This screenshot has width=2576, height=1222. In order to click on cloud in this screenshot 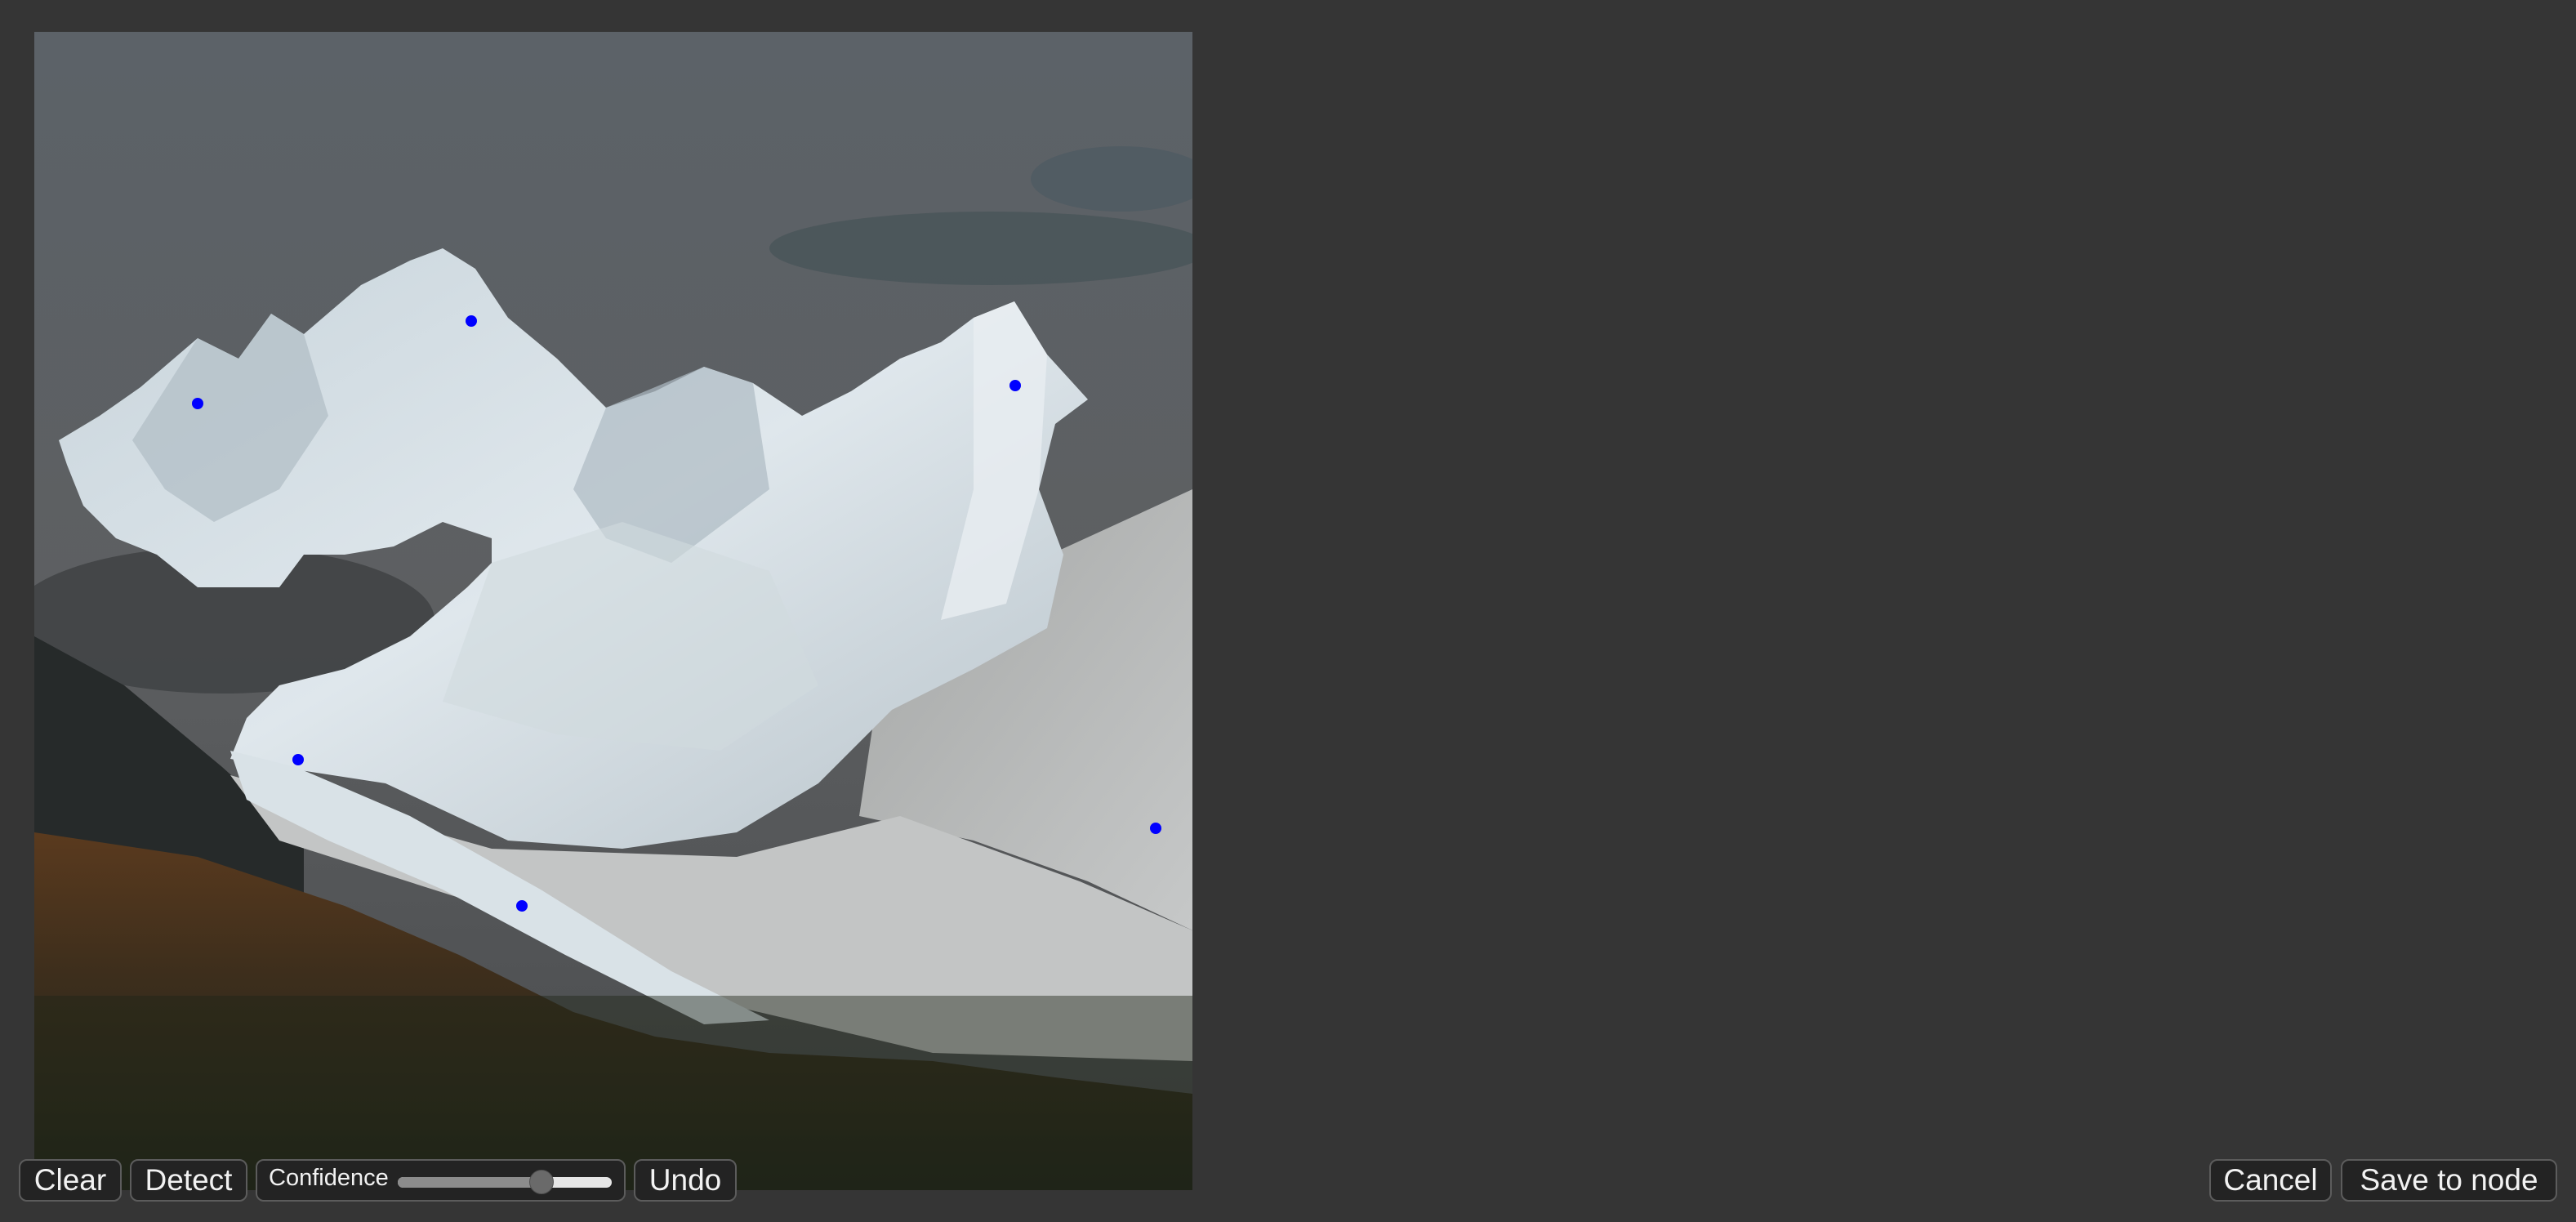, I will do `click(980, 248)`.